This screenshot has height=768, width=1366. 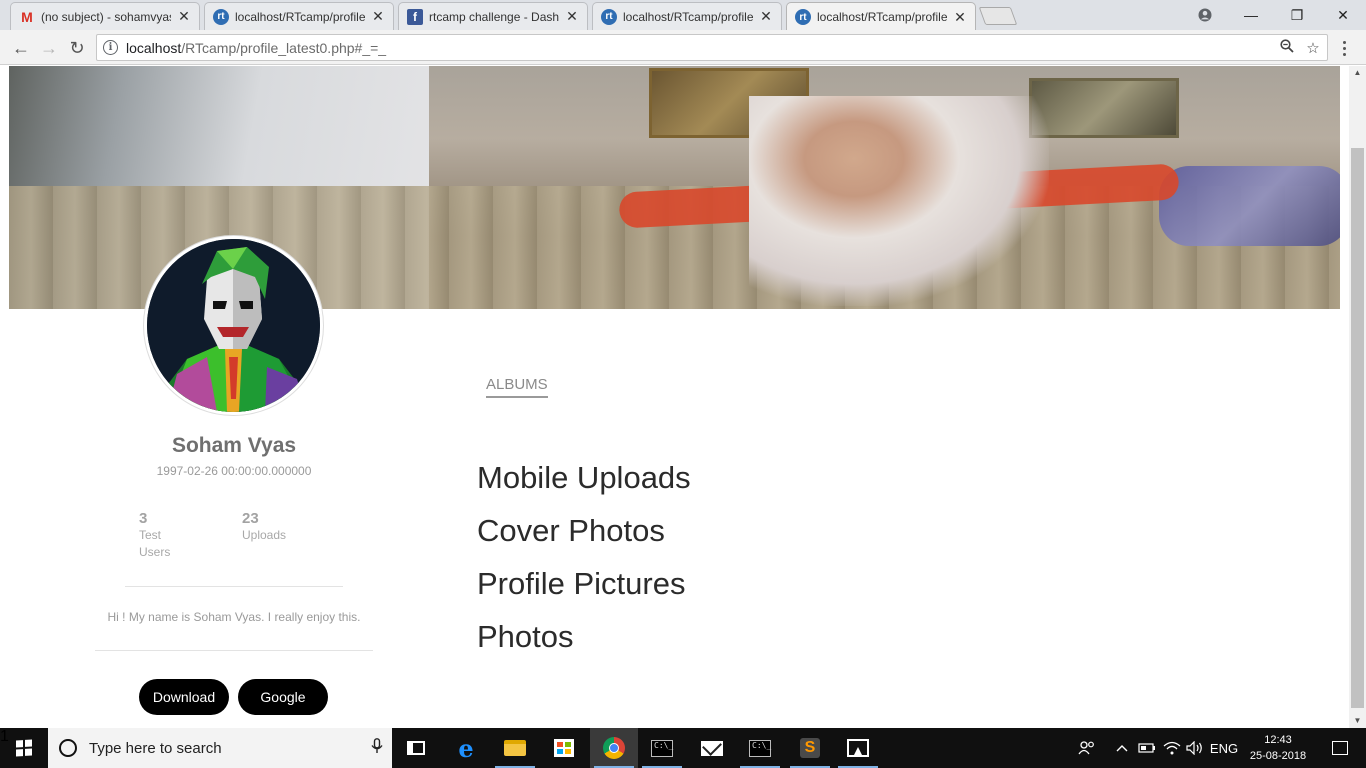 I want to click on tab-rtcamp-profile-2: rt localhost/RTcamp/profile ✕, so click(x=687, y=16).